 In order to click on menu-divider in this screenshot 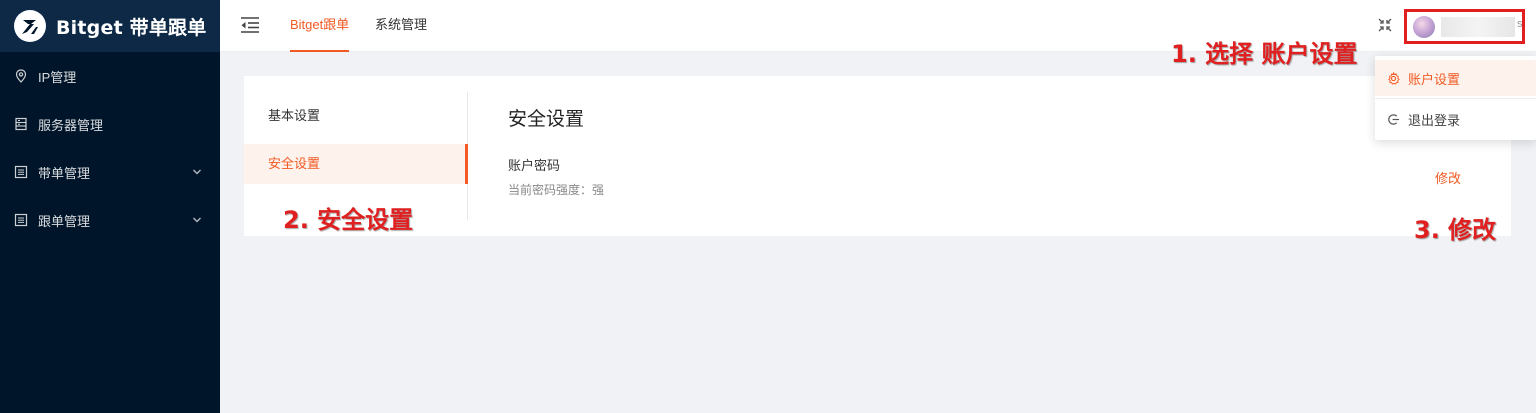, I will do `click(1455, 98)`.